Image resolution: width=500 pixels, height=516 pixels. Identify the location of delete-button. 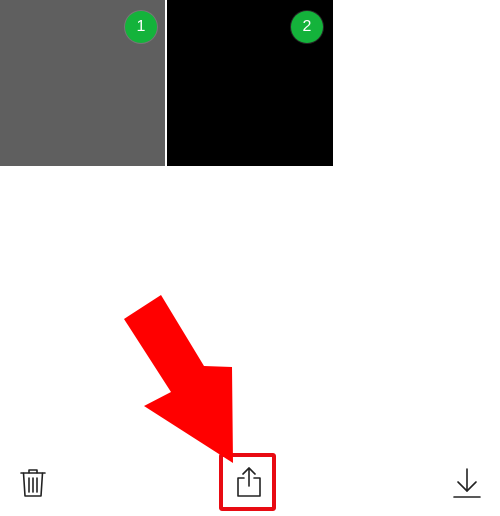
(33, 483).